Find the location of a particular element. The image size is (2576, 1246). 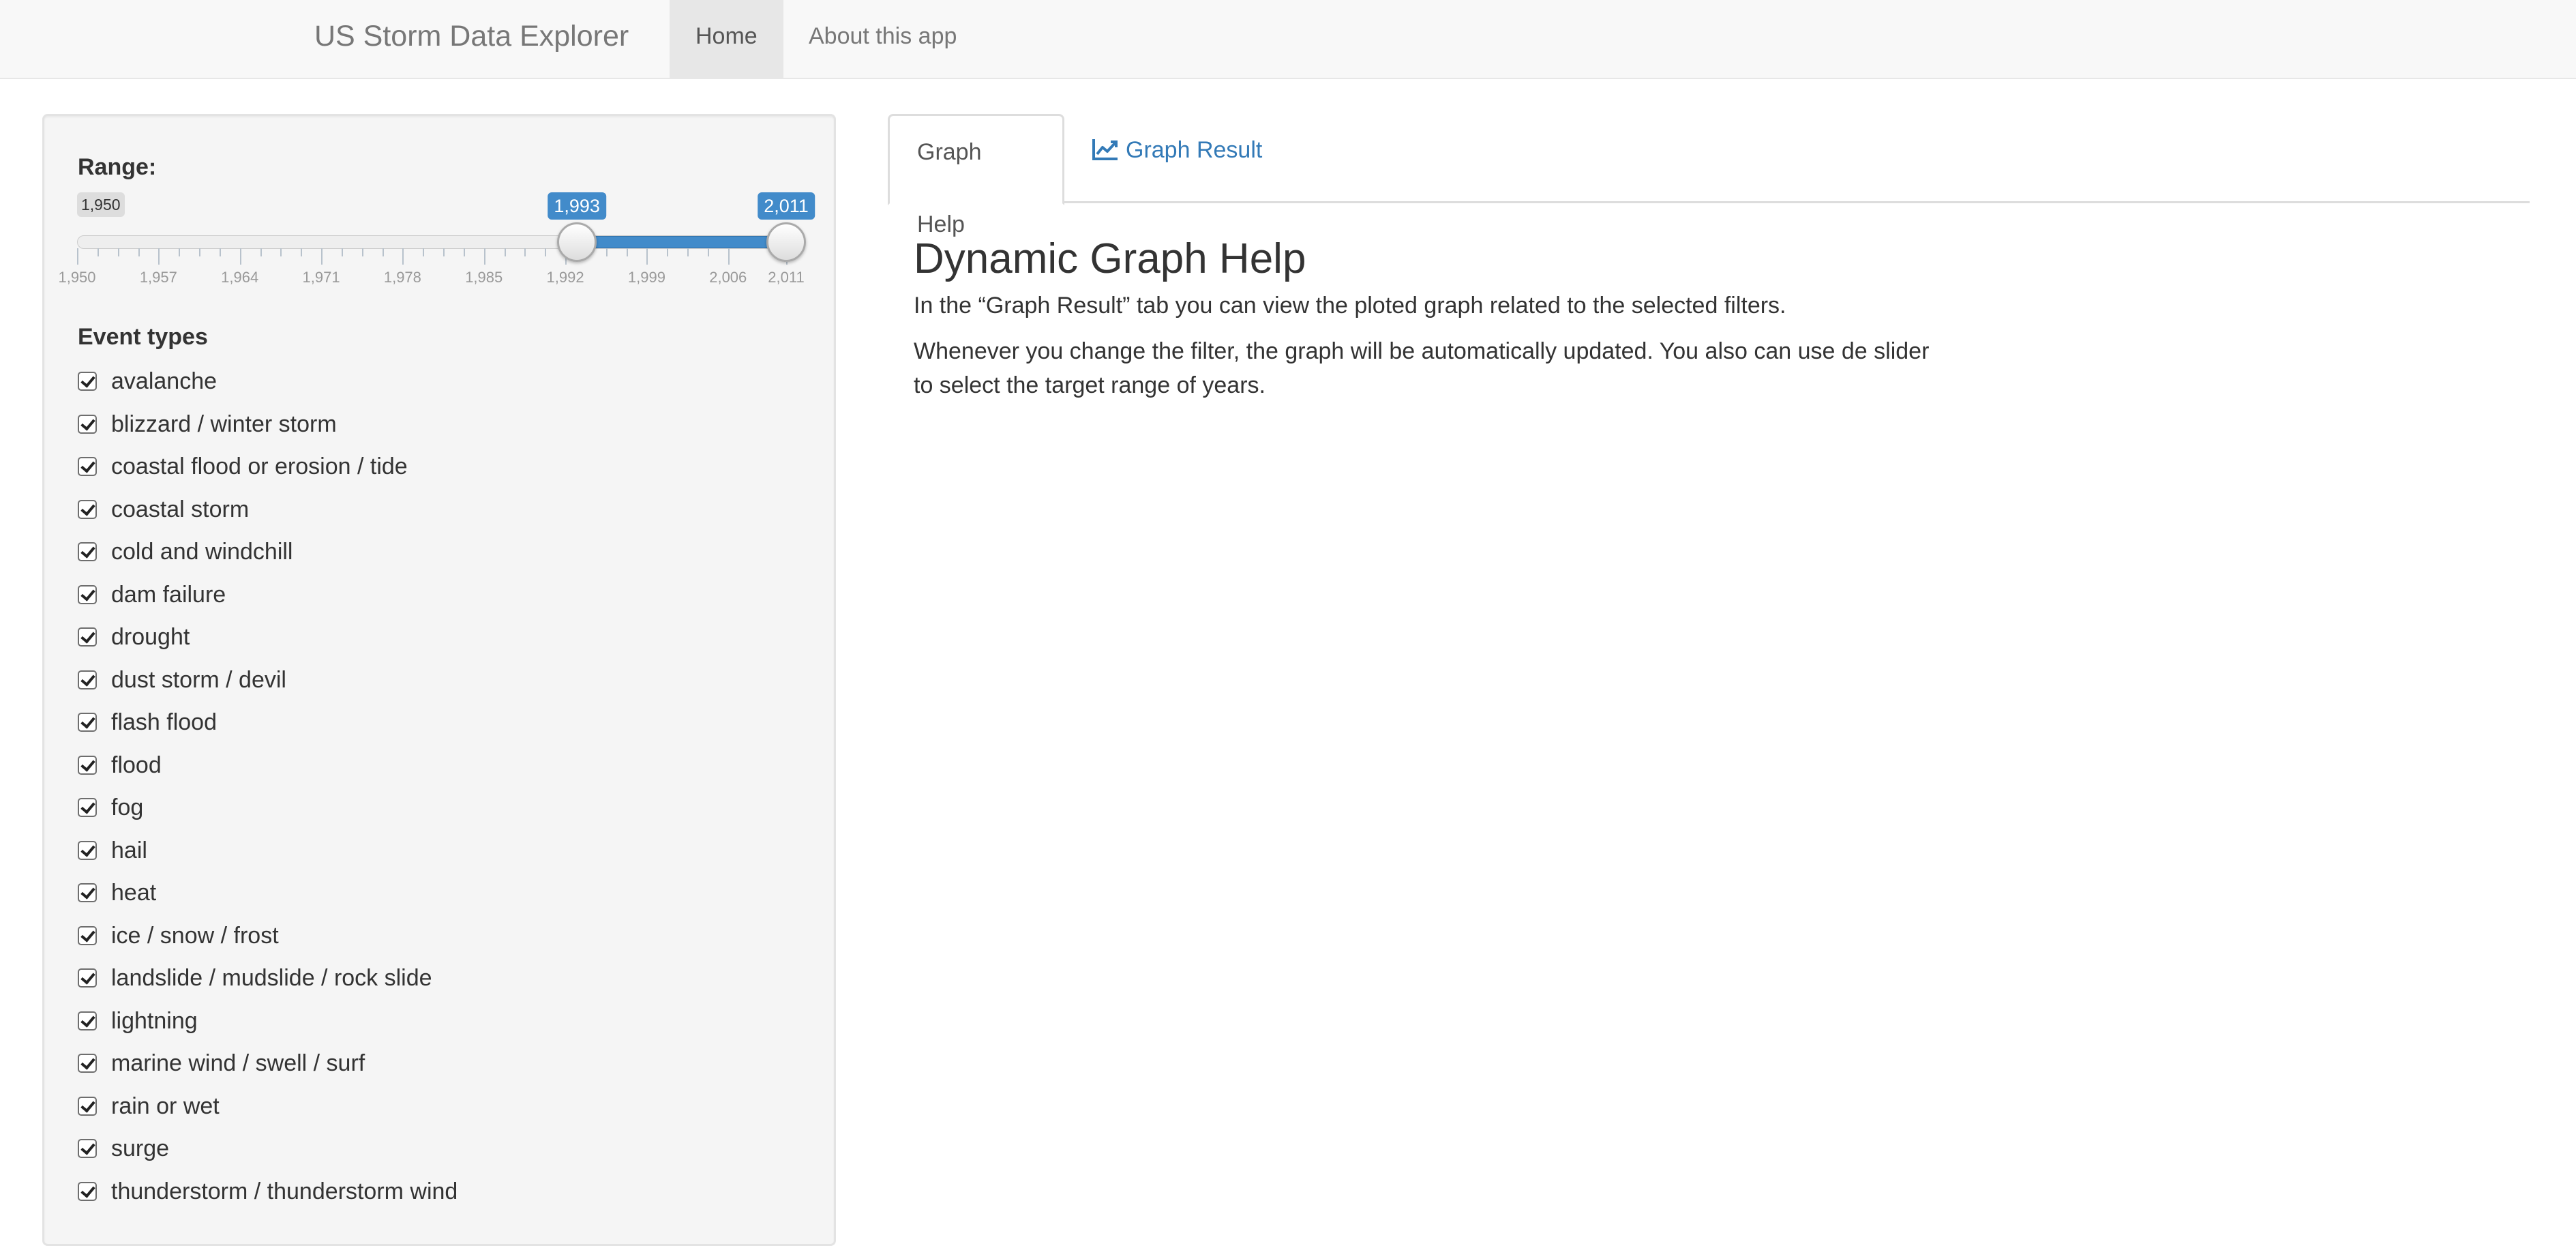

event-type-option: dam failure is located at coordinates (446, 601).